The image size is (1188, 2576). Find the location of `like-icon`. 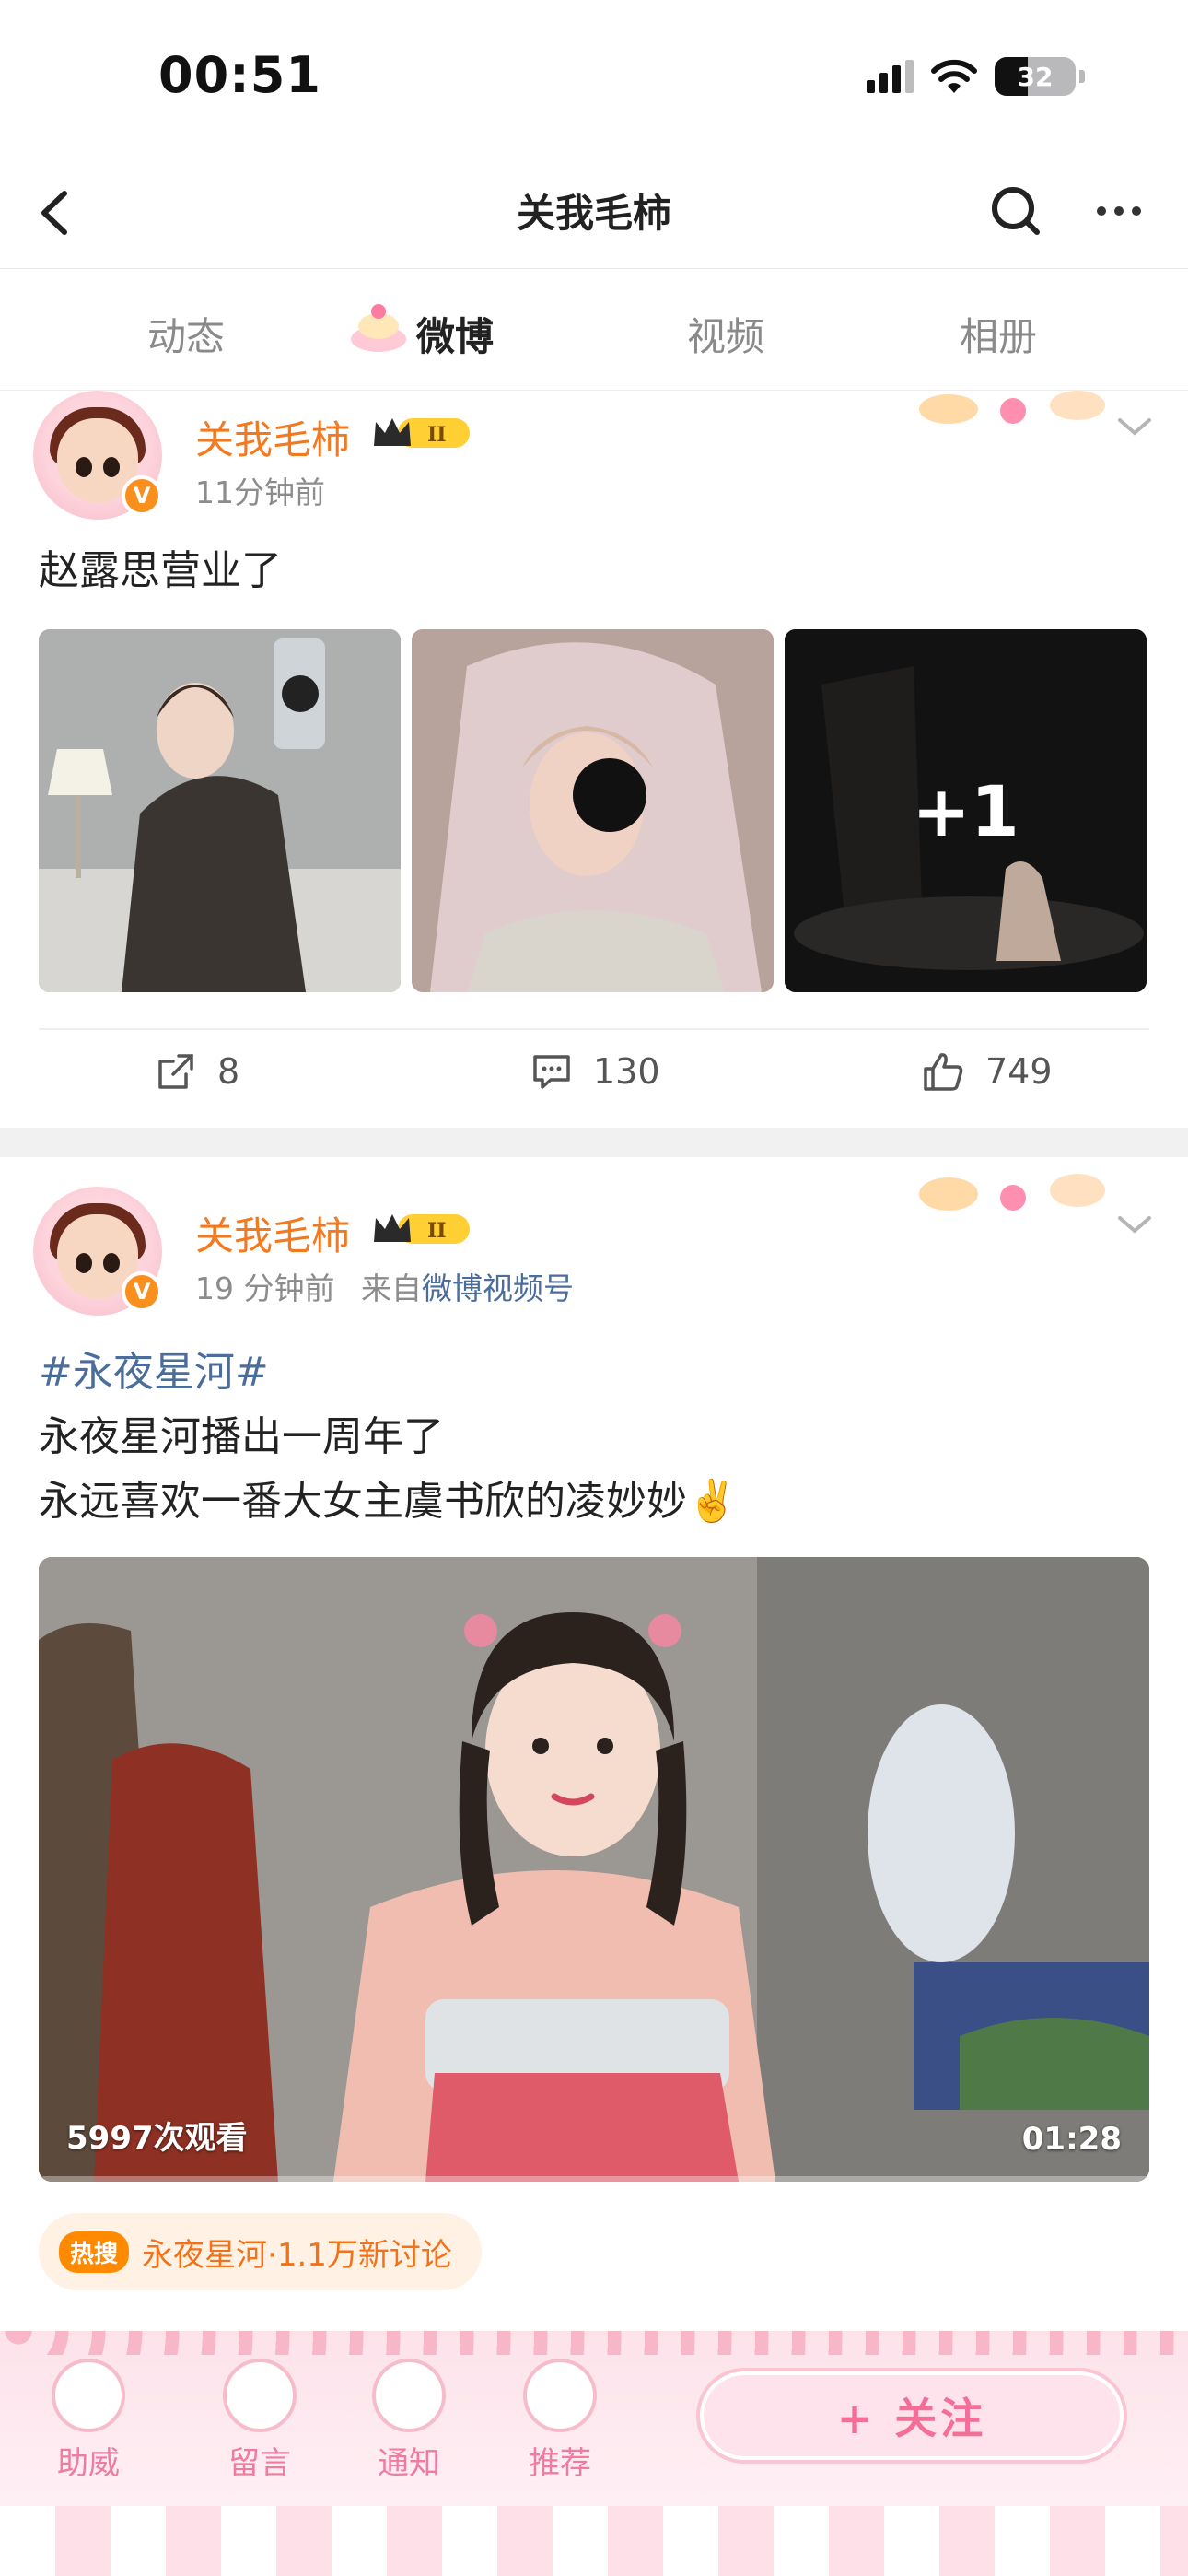

like-icon is located at coordinates (943, 1072).